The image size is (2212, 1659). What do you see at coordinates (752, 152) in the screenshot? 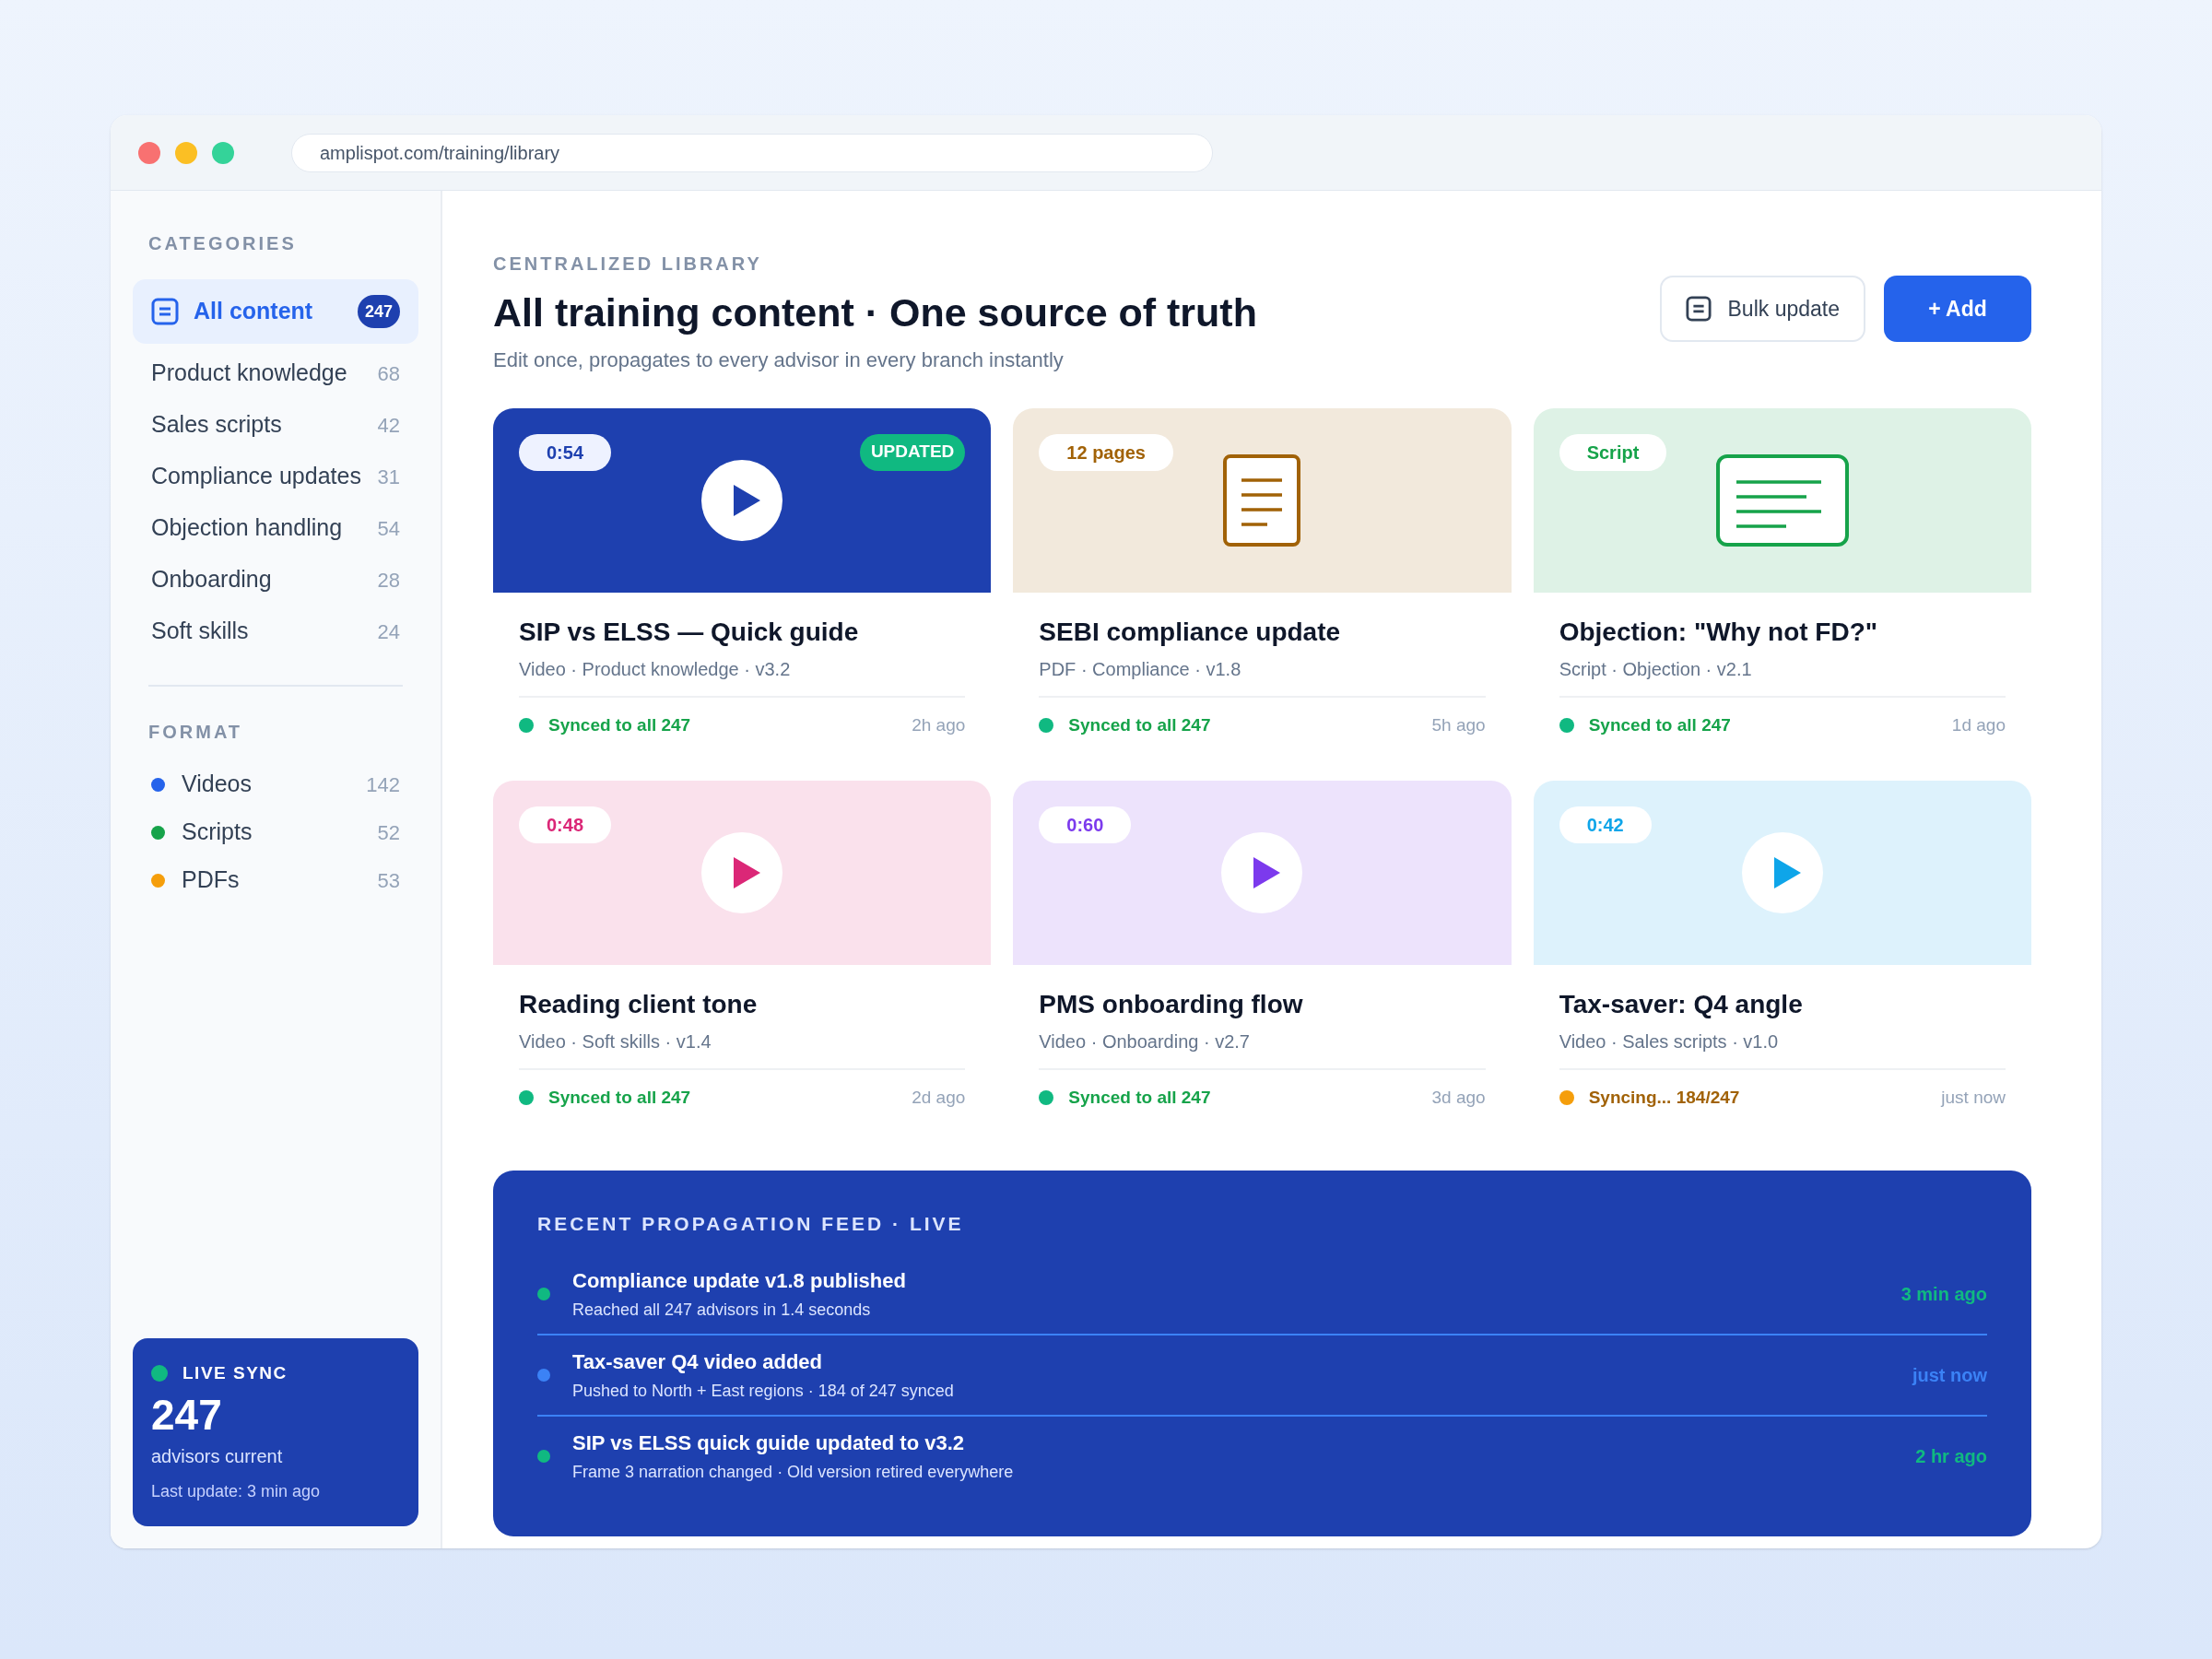
I see `address-bar: amplispot.com/training/library` at bounding box center [752, 152].